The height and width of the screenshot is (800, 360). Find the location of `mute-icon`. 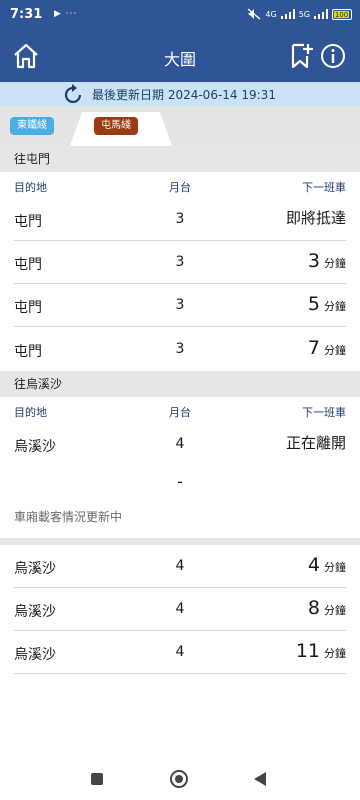

mute-icon is located at coordinates (254, 14).